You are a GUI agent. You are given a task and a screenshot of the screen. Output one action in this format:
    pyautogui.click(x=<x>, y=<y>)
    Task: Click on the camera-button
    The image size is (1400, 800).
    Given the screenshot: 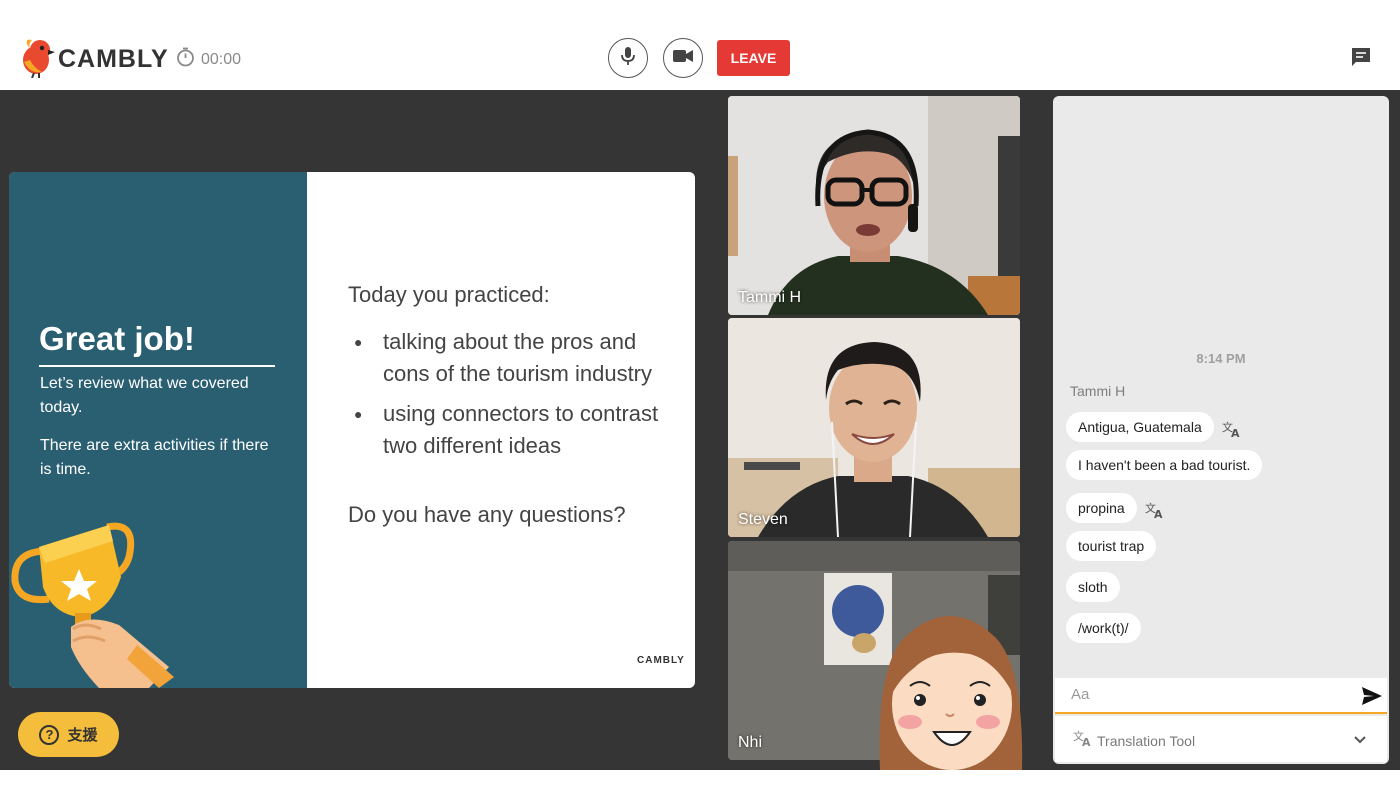 What is the action you would take?
    pyautogui.click(x=683, y=58)
    